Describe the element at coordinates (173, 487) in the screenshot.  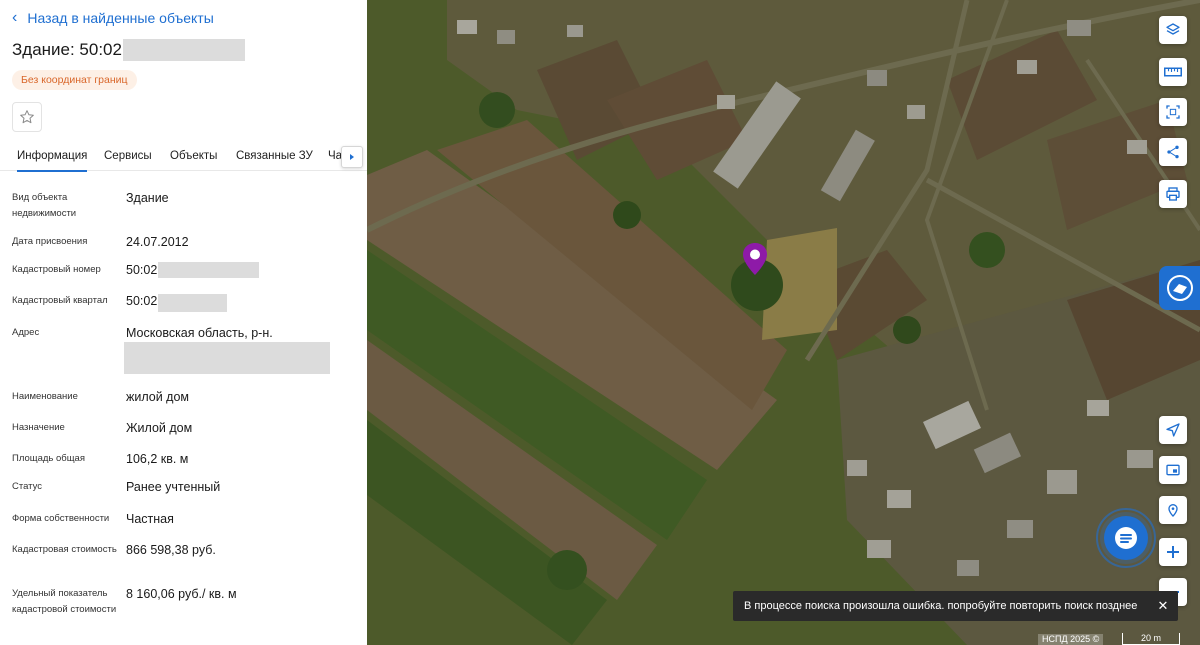
I see `field-value: Ранее учтенный` at that location.